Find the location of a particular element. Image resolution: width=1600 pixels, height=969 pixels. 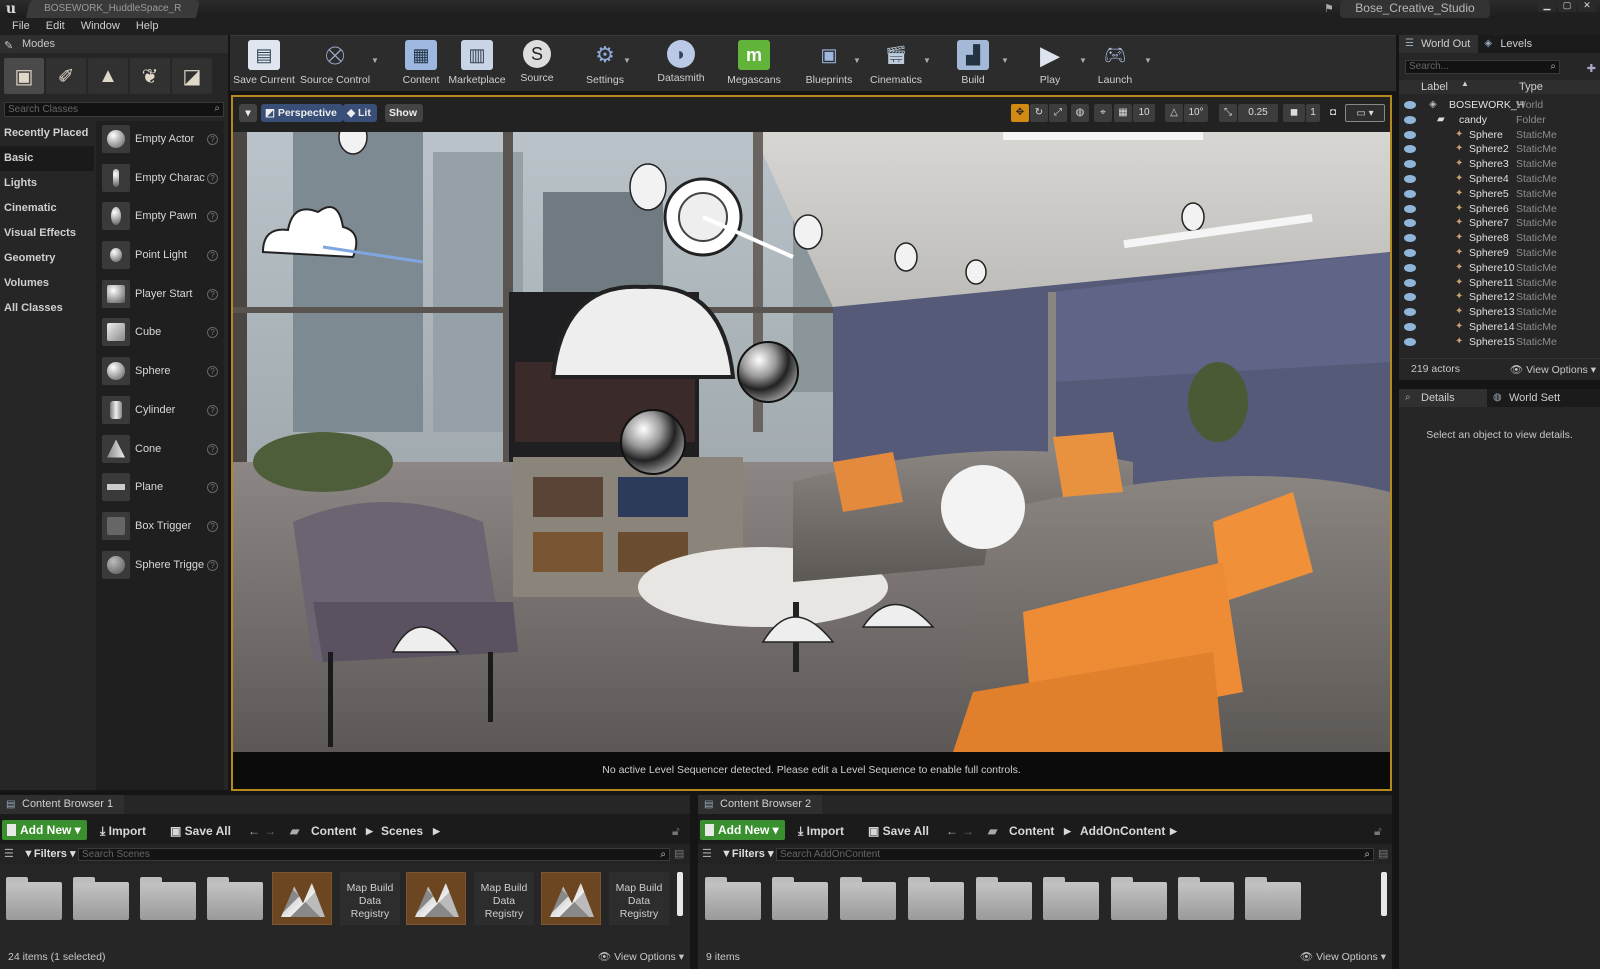

tab-content-browser-1: ▤ Content Browser 1 is located at coordinates (62, 804).